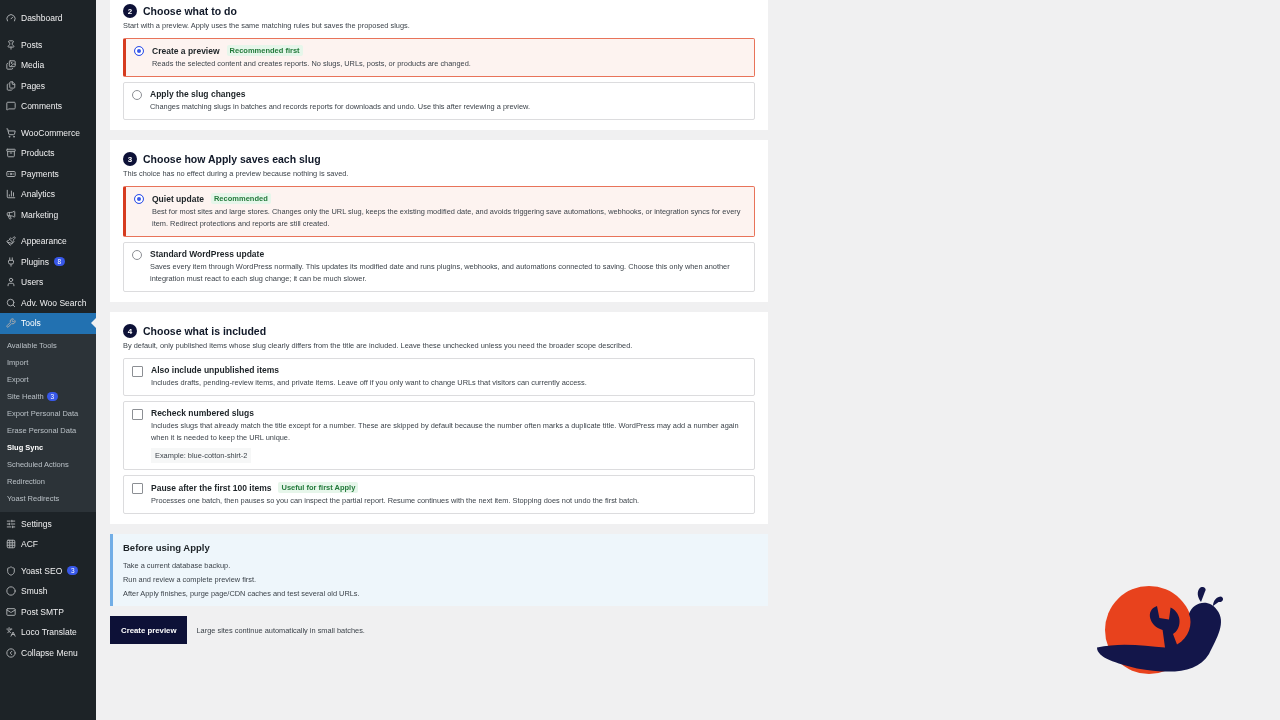 This screenshot has width=1280, height=720. I want to click on option-card, so click(439, 211).